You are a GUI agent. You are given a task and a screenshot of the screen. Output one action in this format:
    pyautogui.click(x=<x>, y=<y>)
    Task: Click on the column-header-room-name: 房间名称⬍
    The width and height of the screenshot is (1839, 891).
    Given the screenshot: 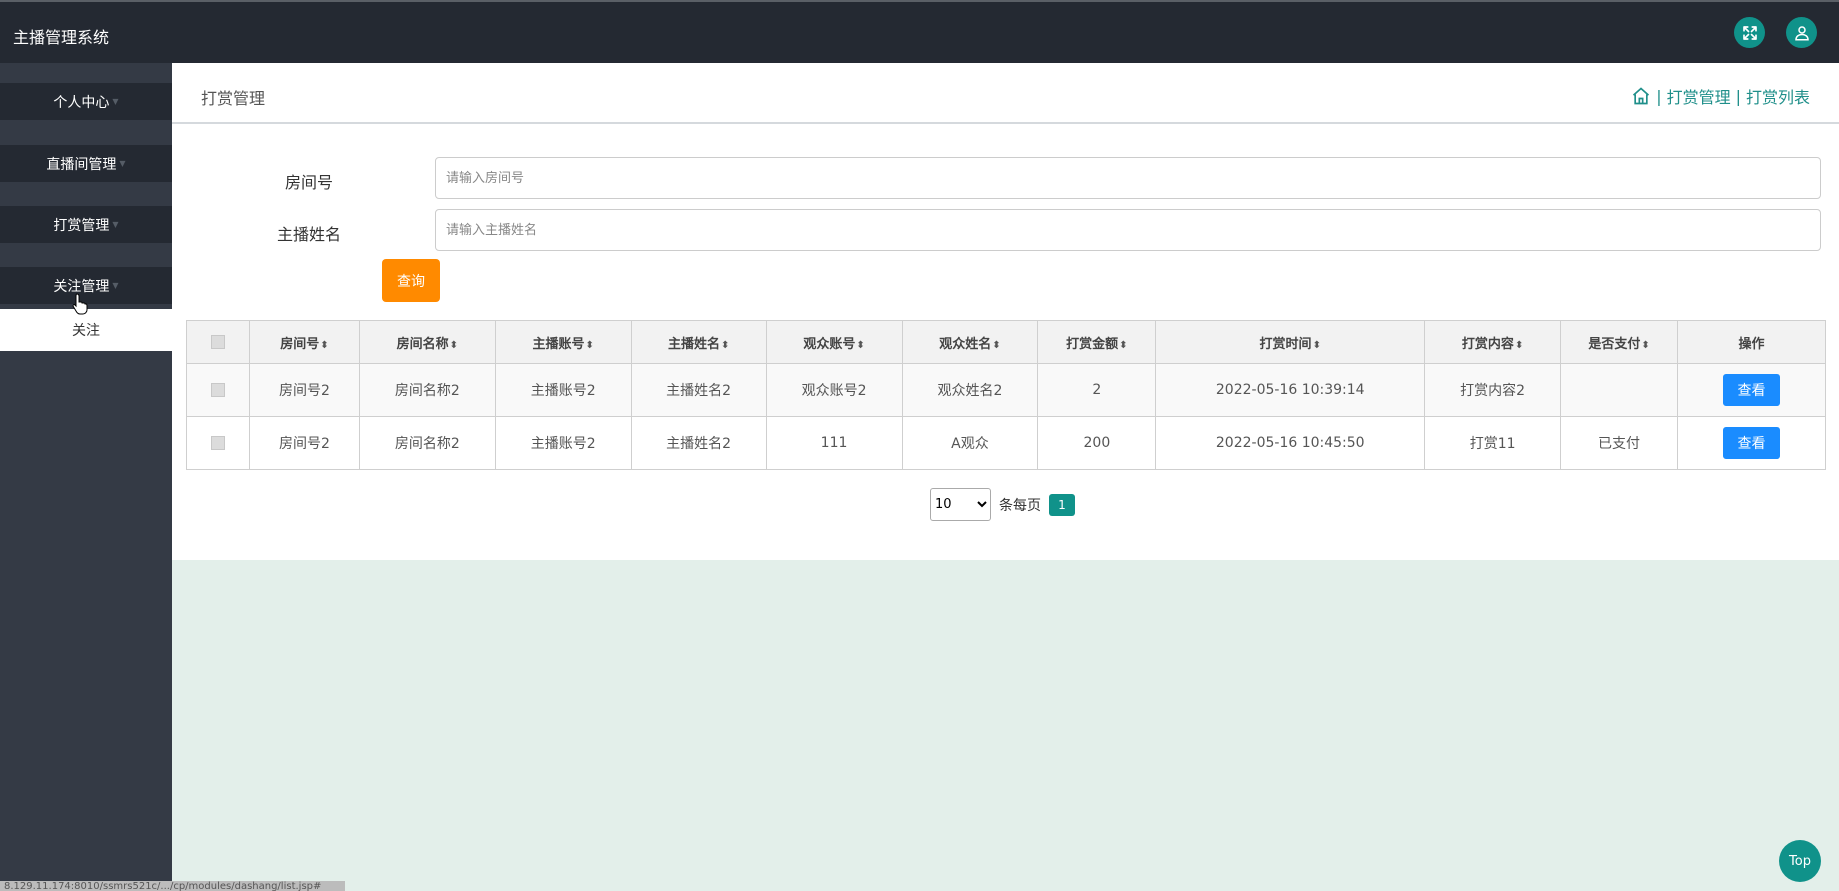 What is the action you would take?
    pyautogui.click(x=427, y=342)
    